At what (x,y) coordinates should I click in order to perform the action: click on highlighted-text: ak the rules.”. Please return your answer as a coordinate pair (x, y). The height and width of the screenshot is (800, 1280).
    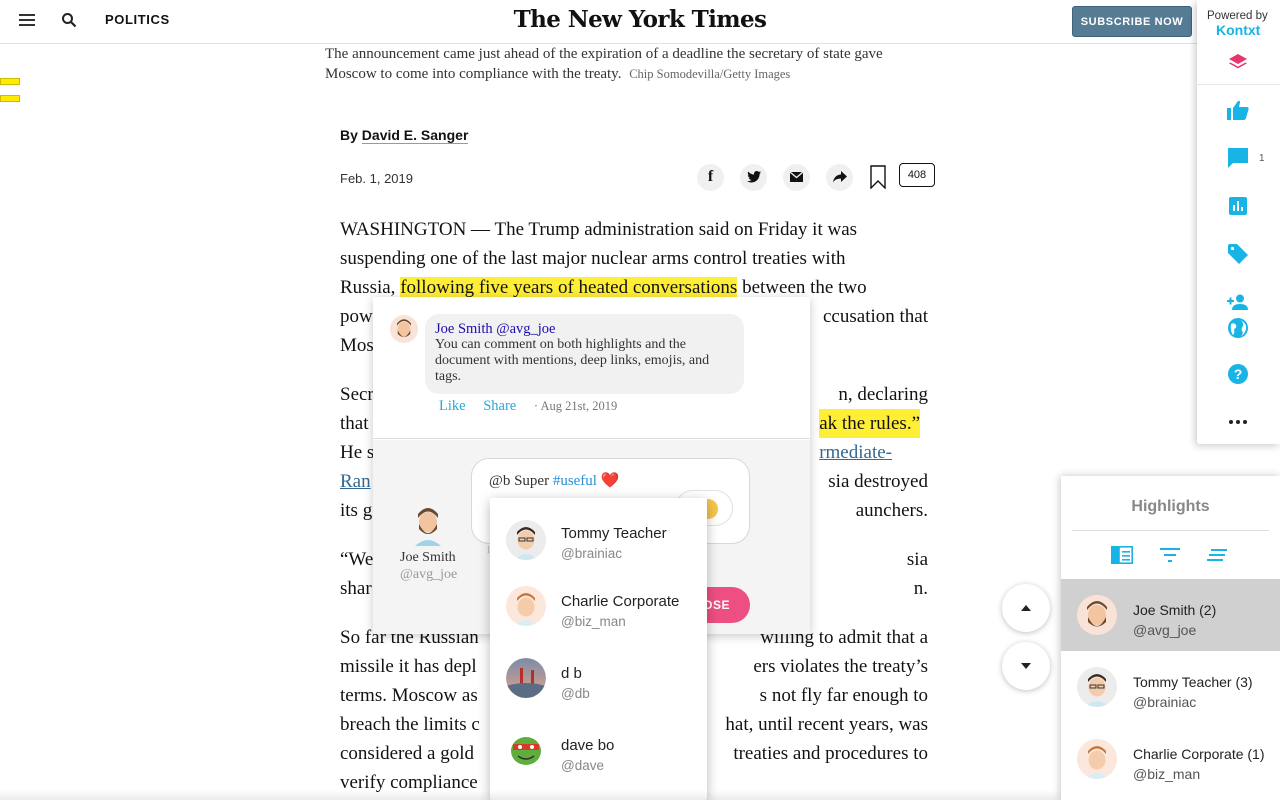
    Looking at the image, I should click on (869, 423).